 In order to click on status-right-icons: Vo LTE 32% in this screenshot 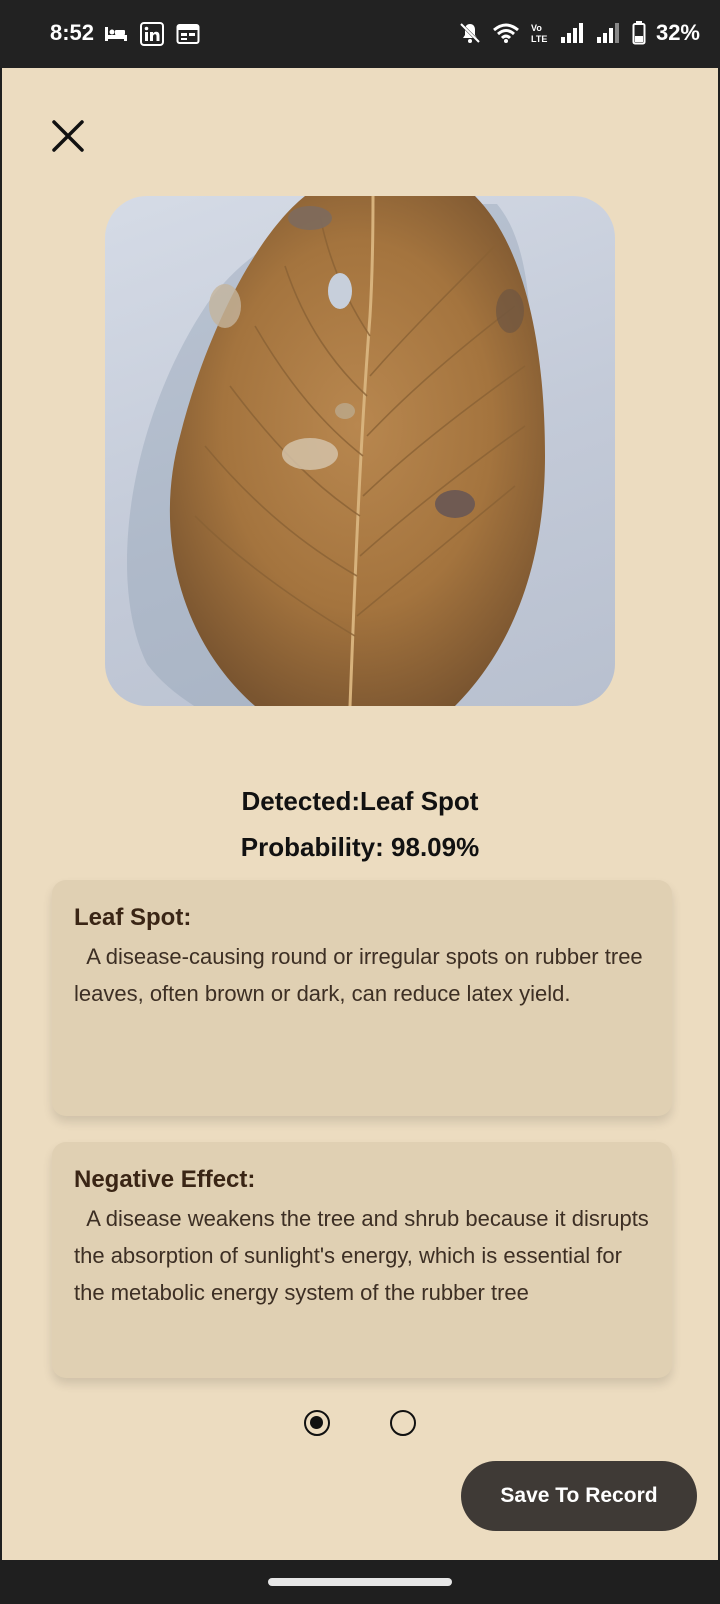, I will do `click(579, 33)`.